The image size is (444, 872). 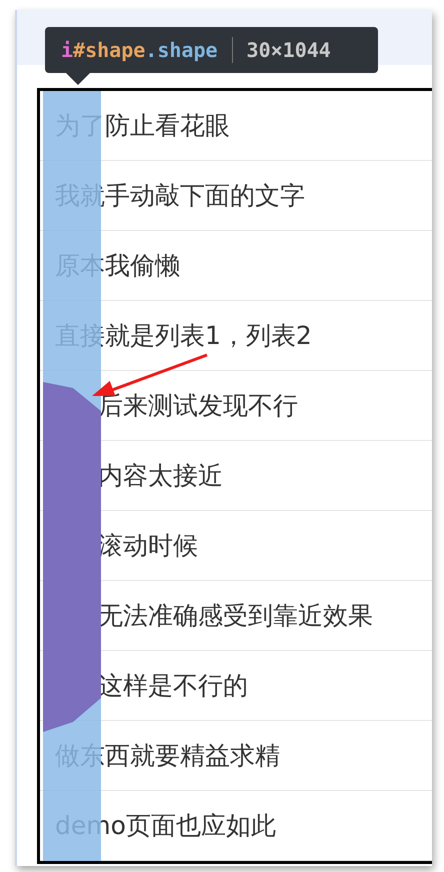 What do you see at coordinates (288, 50) in the screenshot?
I see `size-label: 30×1044` at bounding box center [288, 50].